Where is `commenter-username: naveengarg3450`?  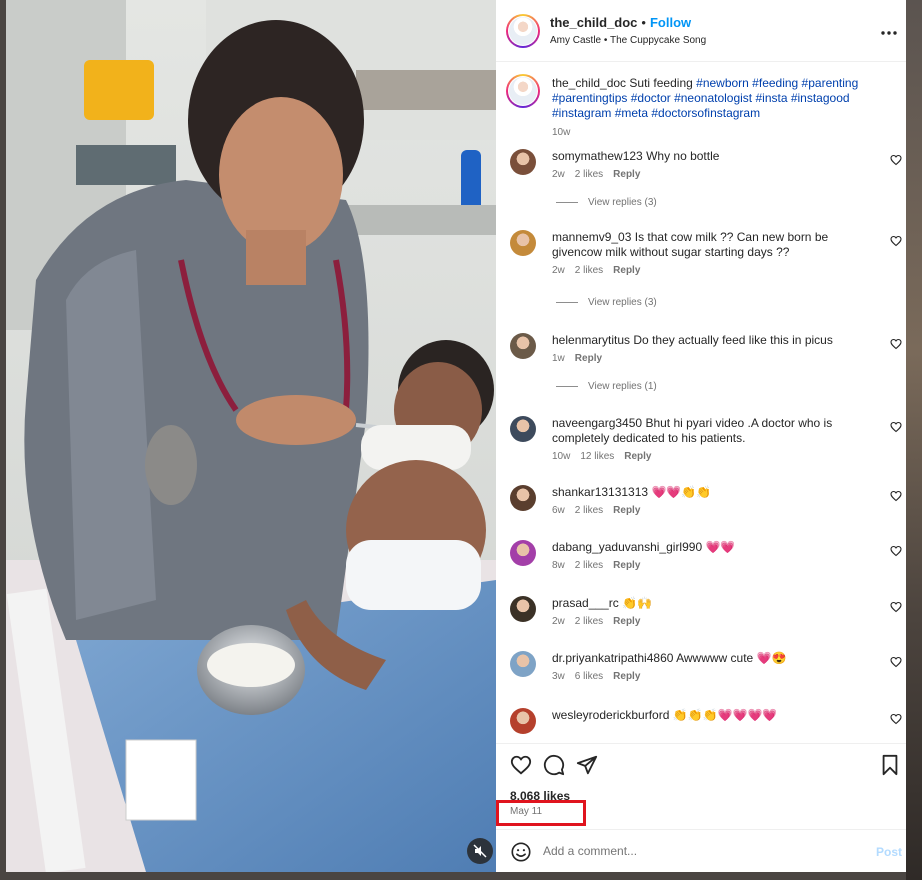 commenter-username: naveengarg3450 is located at coordinates (597, 423).